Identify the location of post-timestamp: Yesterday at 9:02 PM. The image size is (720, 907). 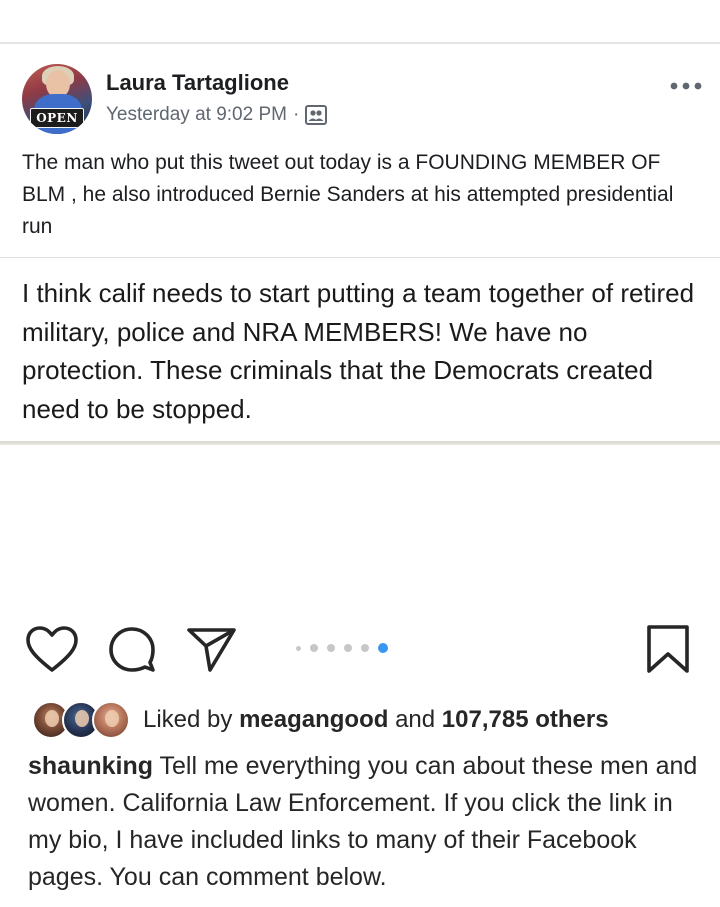
(196, 114).